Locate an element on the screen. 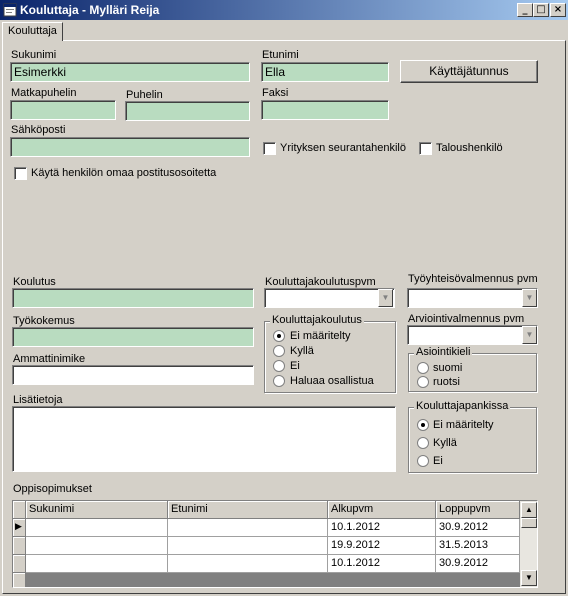  window-title: Kouluttaja - Mylläri Reija is located at coordinates (90, 10).